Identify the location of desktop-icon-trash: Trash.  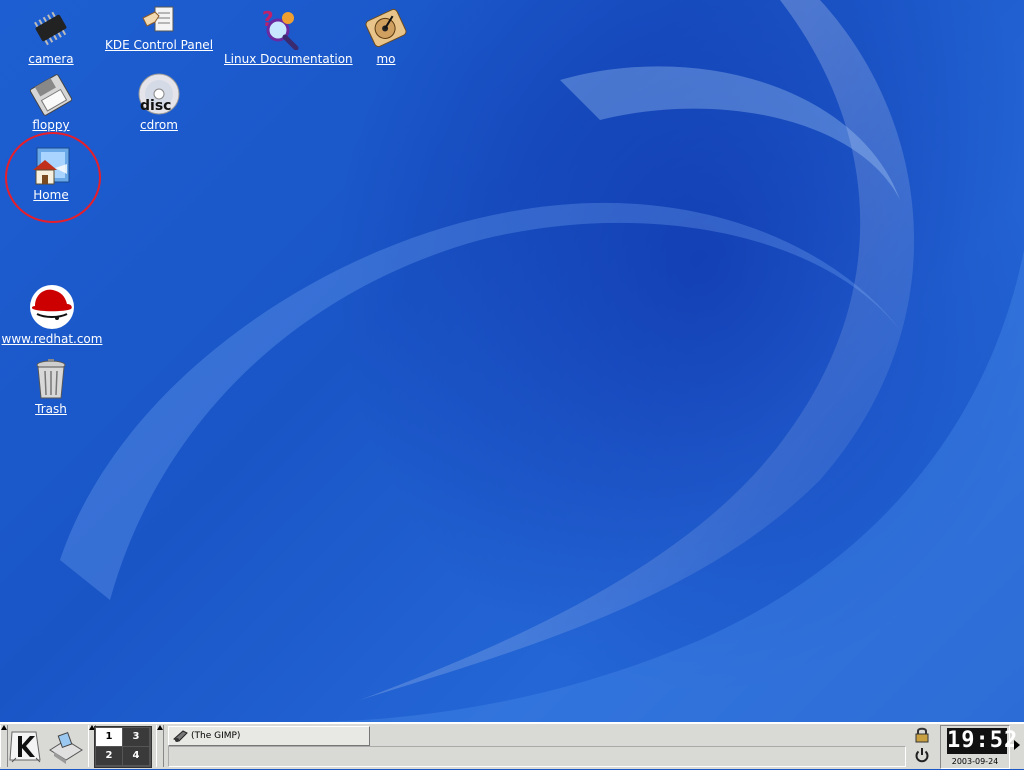
(53, 387).